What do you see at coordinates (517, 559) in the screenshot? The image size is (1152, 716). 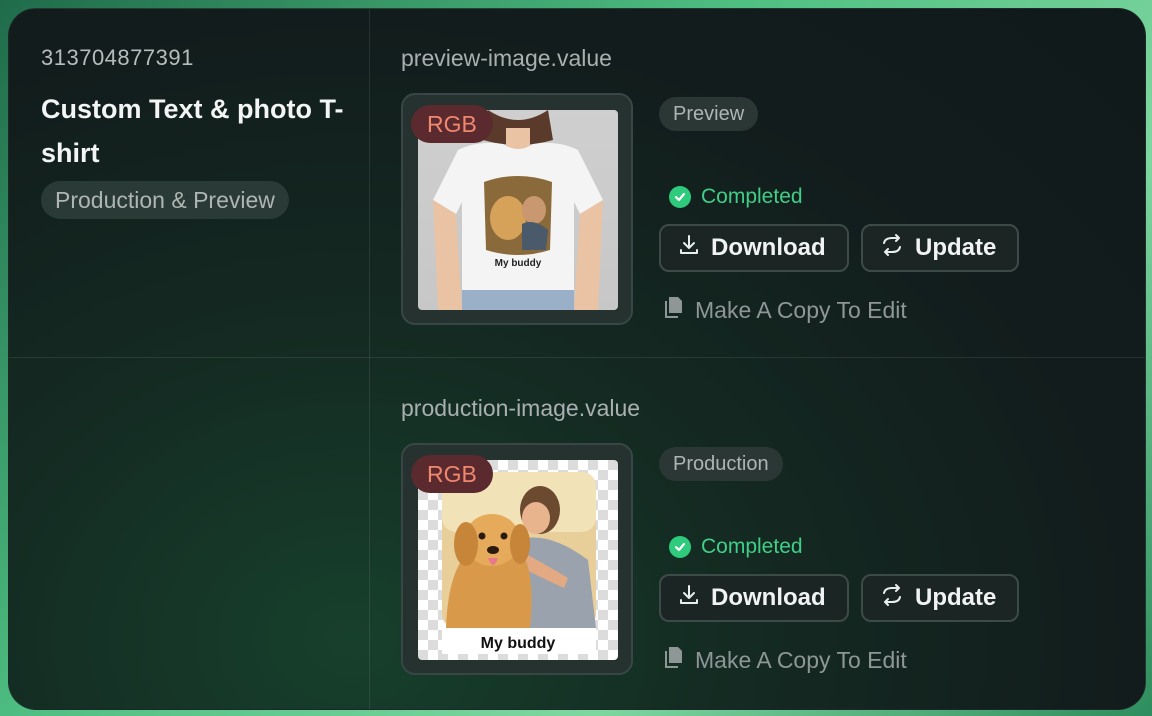 I see `production-thumbnail: My buddy RGB` at bounding box center [517, 559].